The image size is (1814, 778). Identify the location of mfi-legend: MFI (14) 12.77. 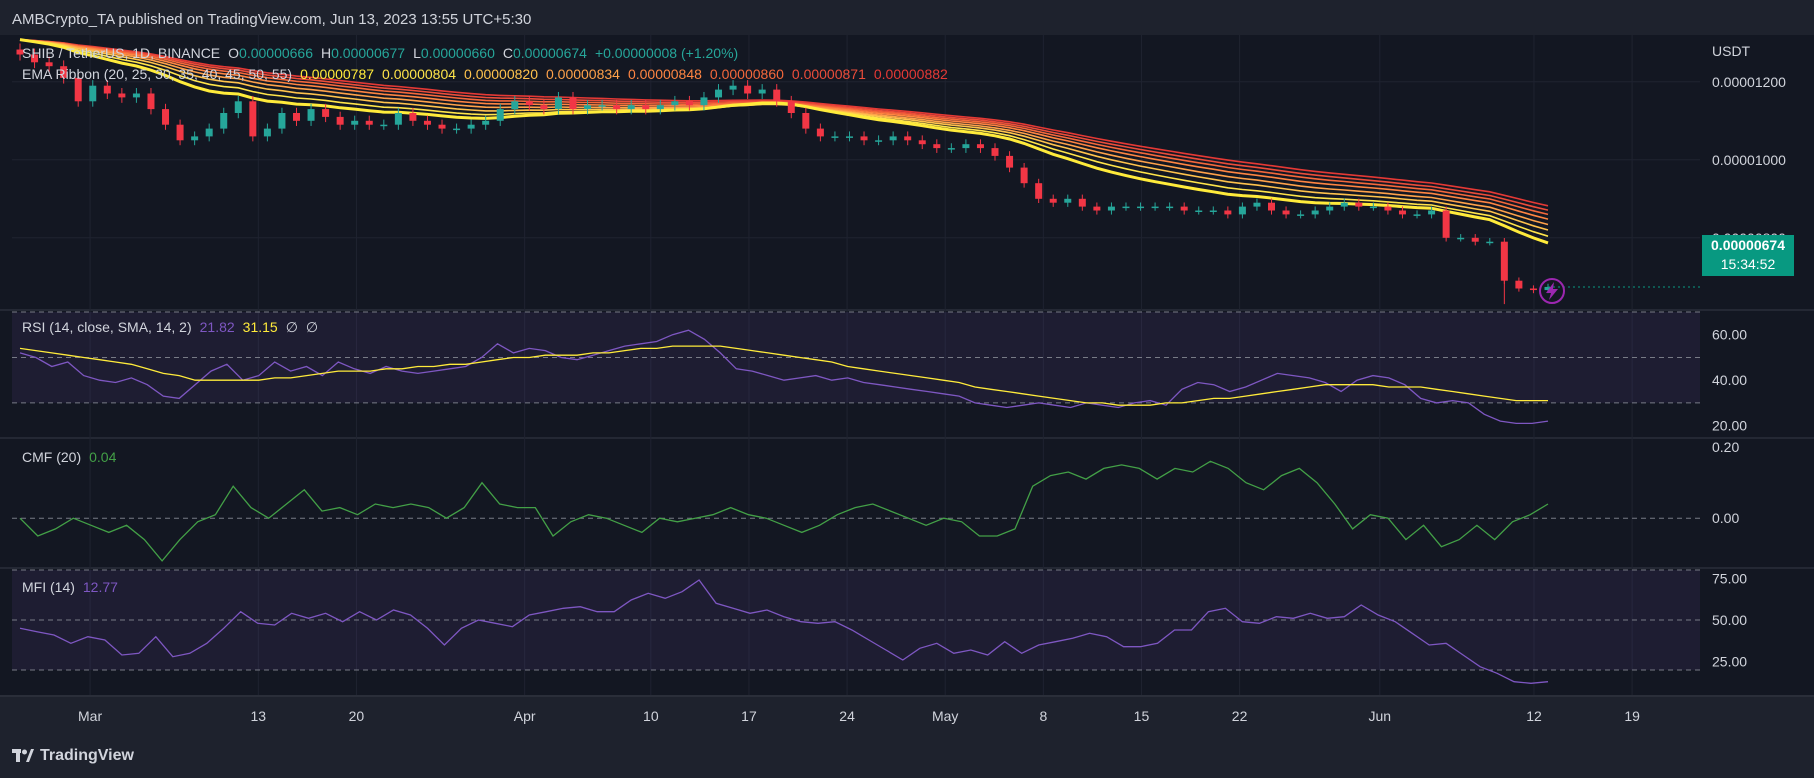
(70, 587).